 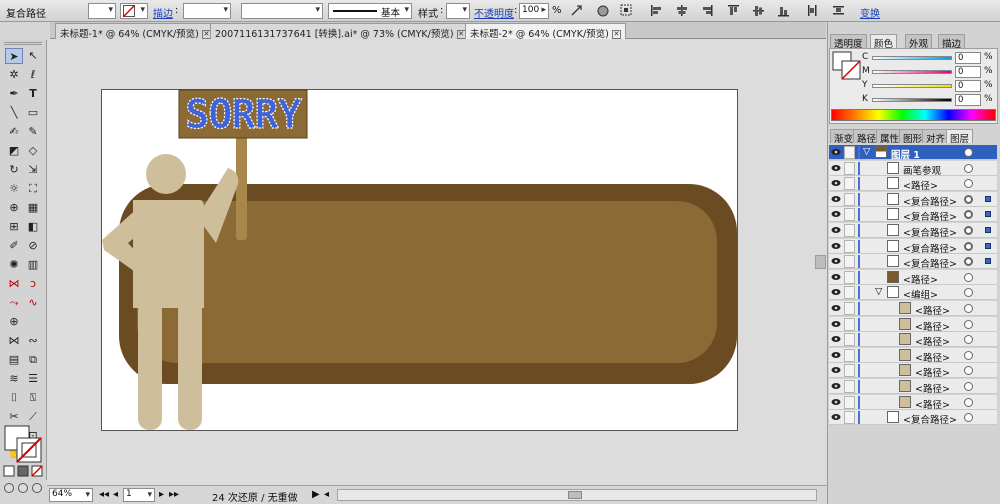 What do you see at coordinates (71, 495) in the screenshot?
I see `zoom-dropdown: 64% ▾` at bounding box center [71, 495].